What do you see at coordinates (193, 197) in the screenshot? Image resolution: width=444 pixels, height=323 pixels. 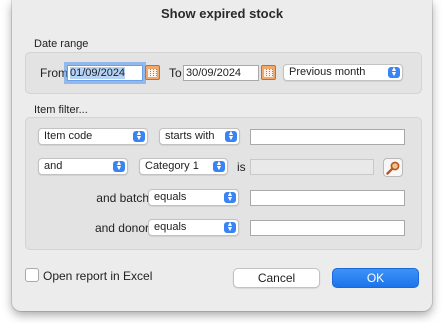 I see `batch-operator-select: equals ▲ ▼` at bounding box center [193, 197].